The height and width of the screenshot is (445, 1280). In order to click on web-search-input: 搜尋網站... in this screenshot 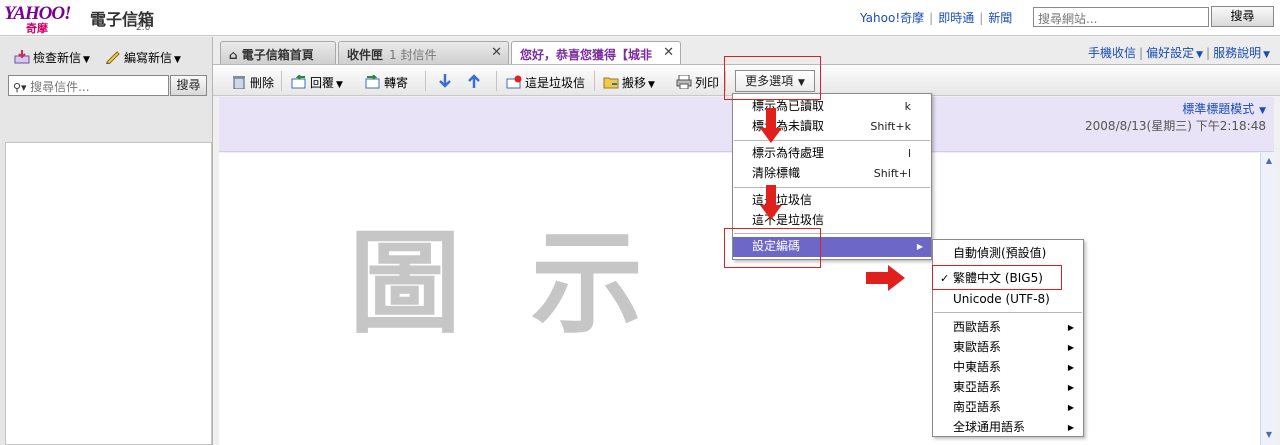, I will do `click(1121, 17)`.